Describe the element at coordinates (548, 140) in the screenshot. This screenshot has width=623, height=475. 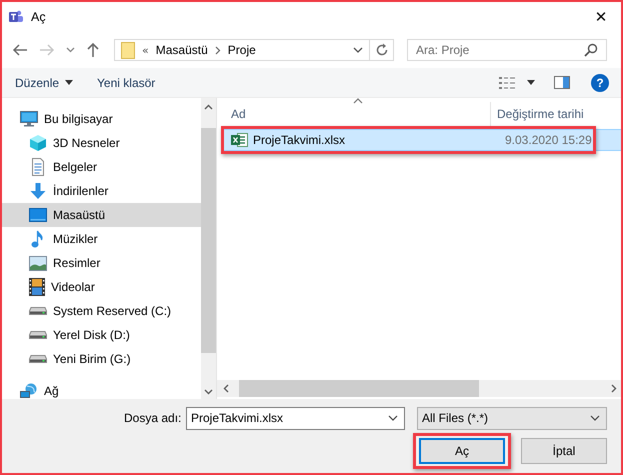
I see `file-date: 9.03.2020 15:29` at that location.